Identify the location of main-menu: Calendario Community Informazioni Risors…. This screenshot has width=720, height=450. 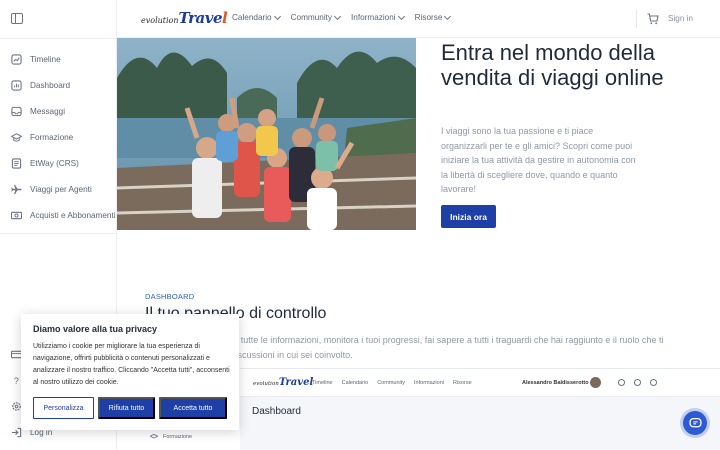
(342, 17).